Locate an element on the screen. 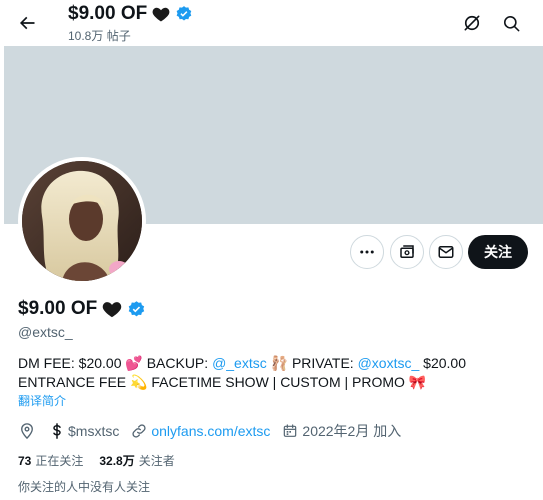 The image size is (543, 500). bio-text: DM FEE: $20.00 💕 BACKUP: is located at coordinates (115, 363).